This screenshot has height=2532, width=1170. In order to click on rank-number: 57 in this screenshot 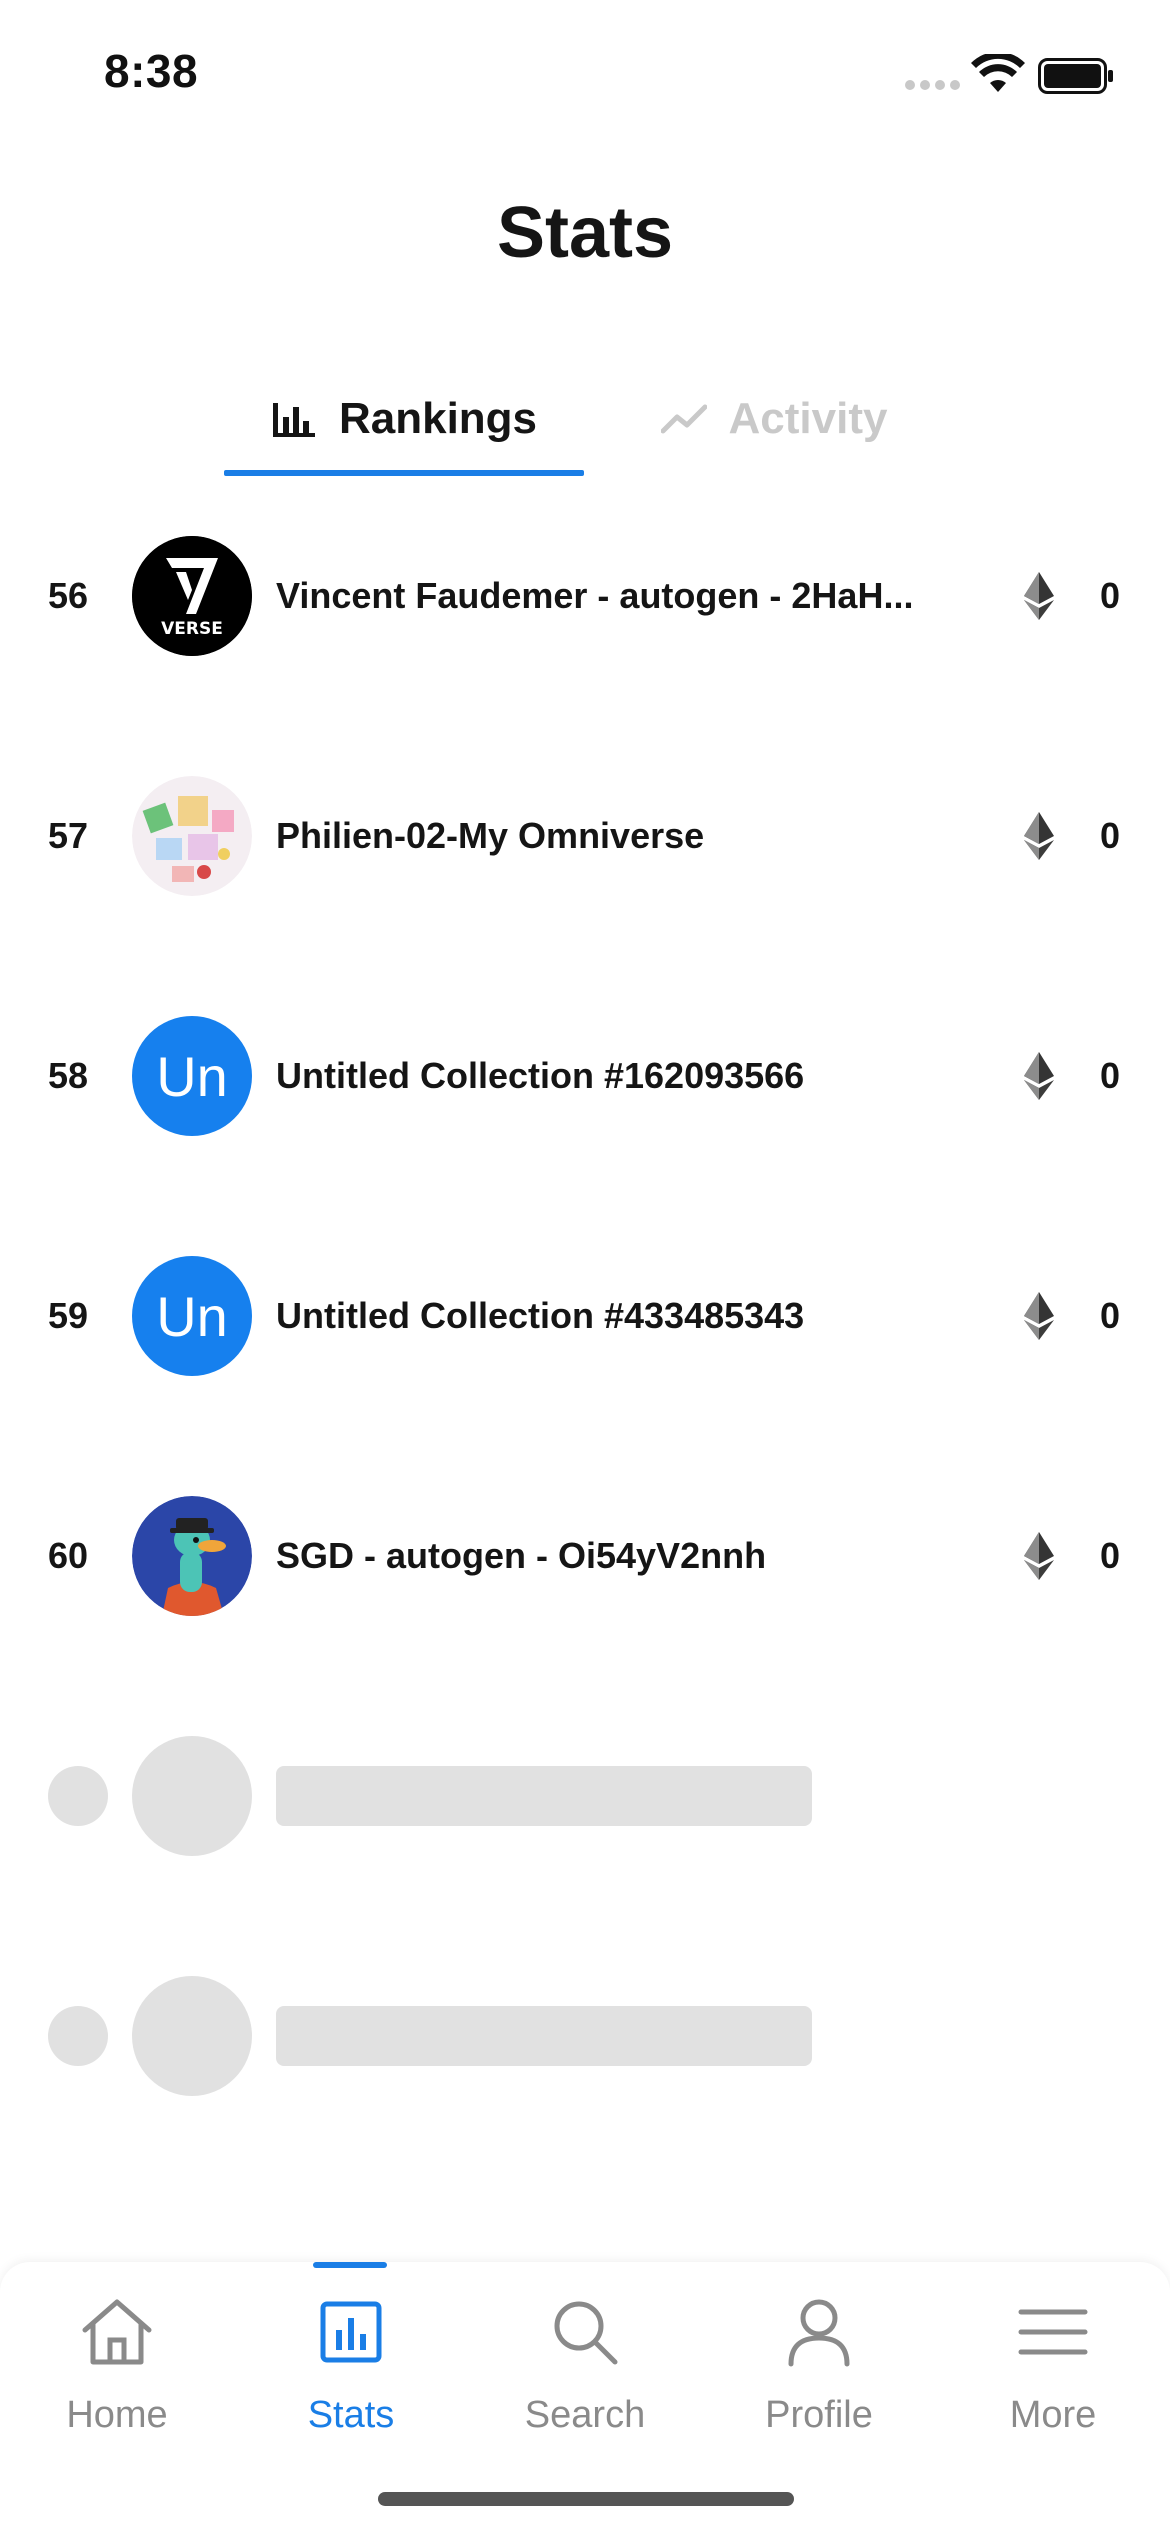, I will do `click(68, 835)`.